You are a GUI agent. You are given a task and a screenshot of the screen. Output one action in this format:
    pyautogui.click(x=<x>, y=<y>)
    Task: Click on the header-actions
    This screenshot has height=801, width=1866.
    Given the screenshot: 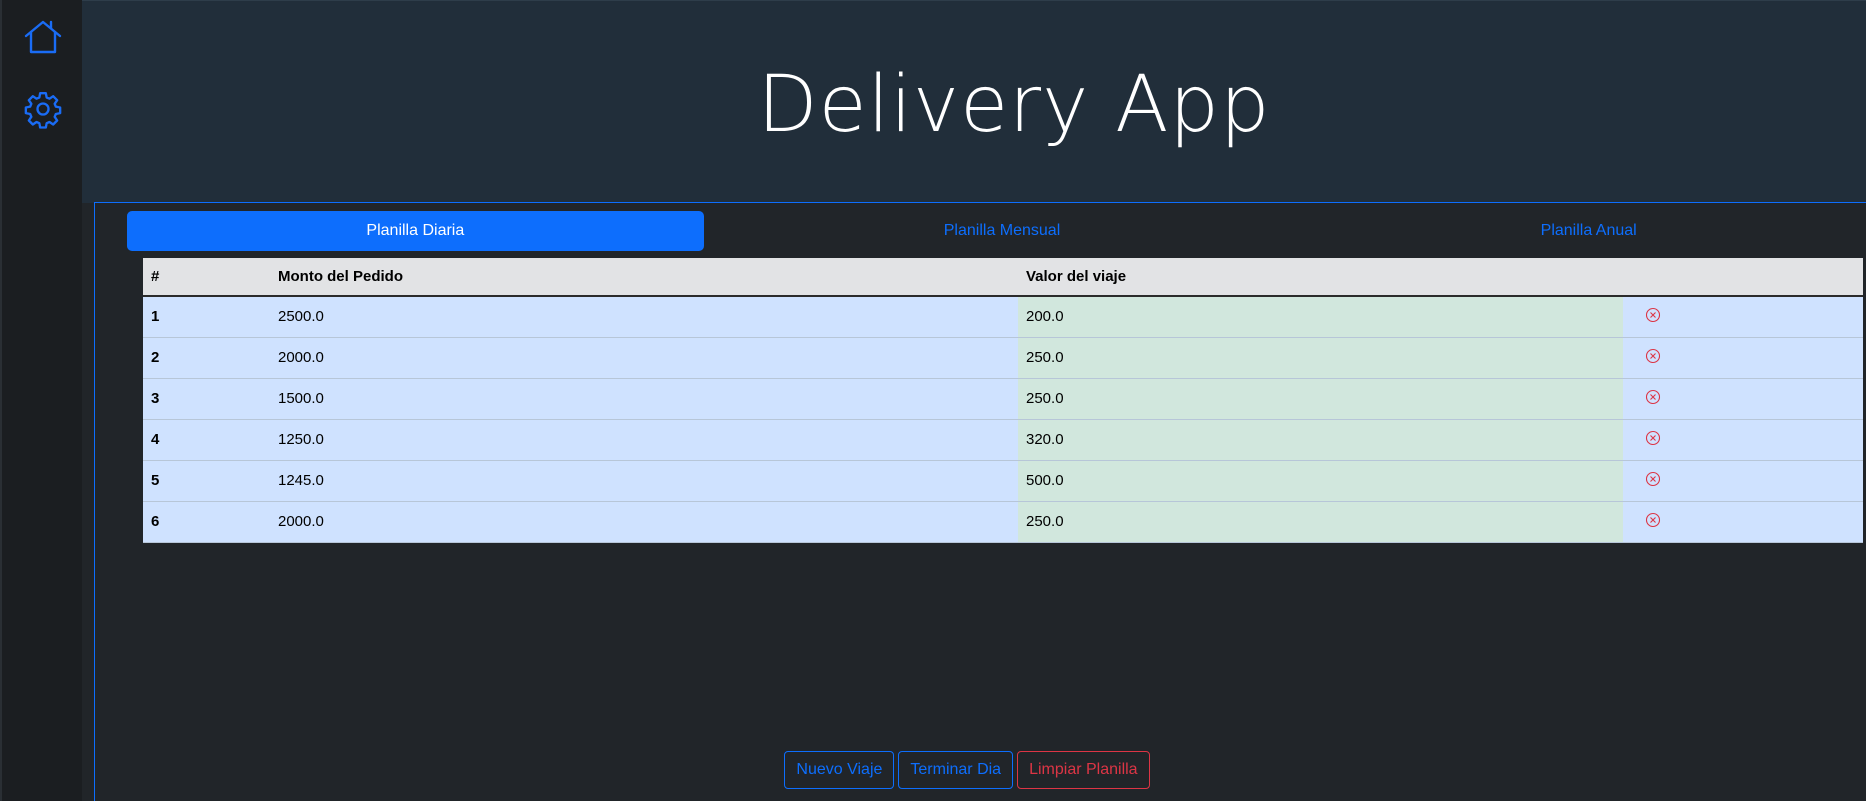 What is the action you would take?
    pyautogui.click(x=1743, y=277)
    